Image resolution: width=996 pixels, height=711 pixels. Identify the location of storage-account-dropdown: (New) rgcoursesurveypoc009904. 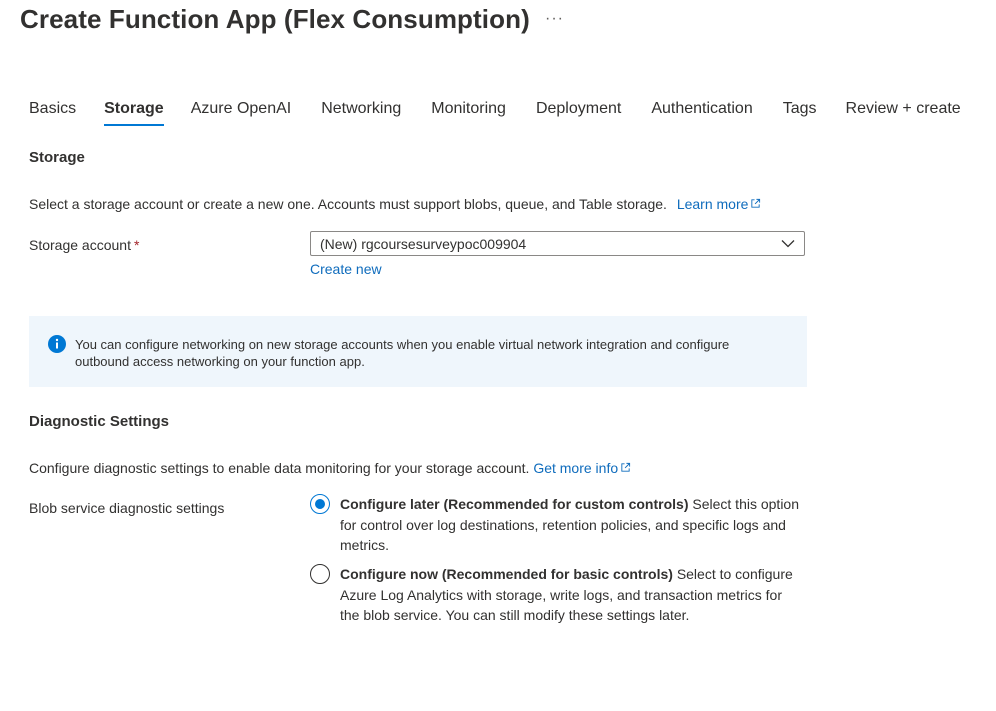
(557, 243).